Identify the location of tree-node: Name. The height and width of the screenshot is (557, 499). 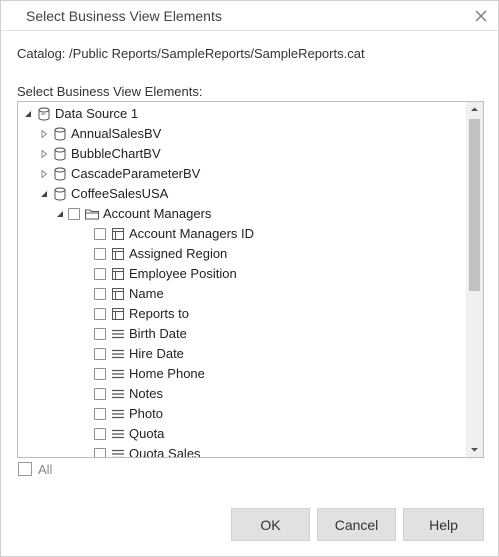
(242, 294).